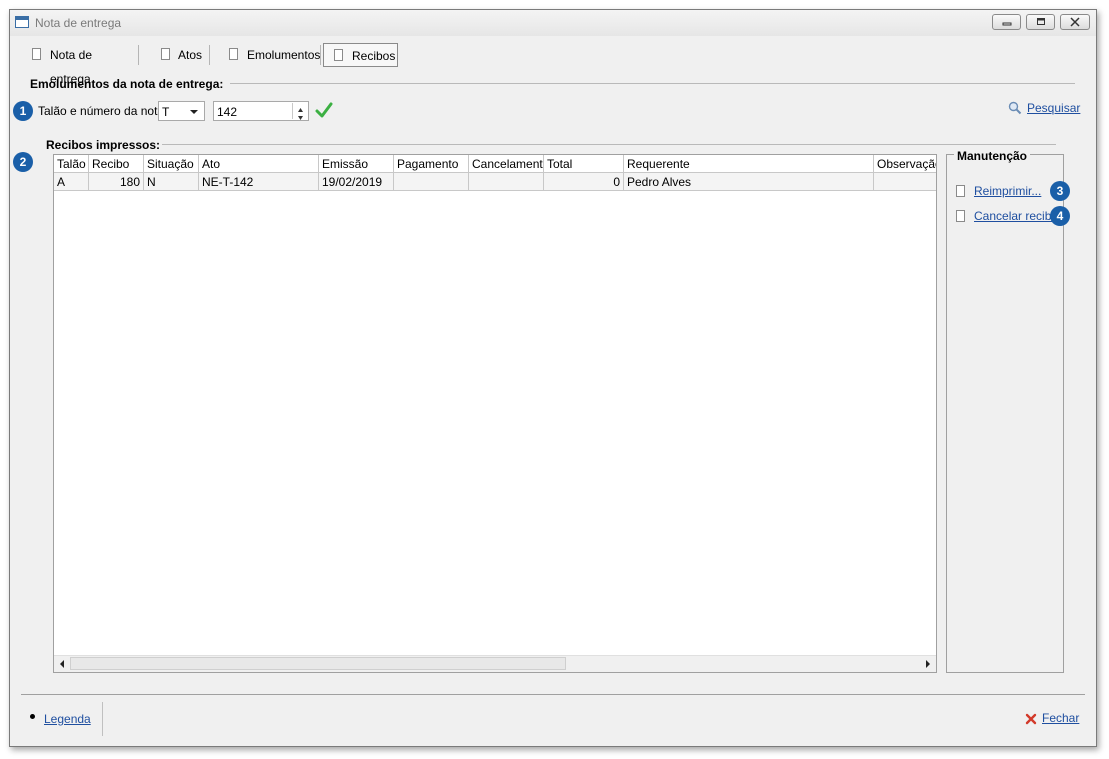  What do you see at coordinates (190, 55) in the screenshot?
I see `tab-label: Atos` at bounding box center [190, 55].